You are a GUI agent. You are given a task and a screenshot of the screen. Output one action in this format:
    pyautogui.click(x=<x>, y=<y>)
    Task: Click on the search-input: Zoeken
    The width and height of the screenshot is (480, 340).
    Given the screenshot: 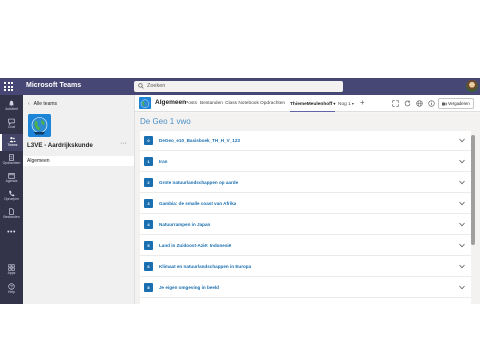 What is the action you would take?
    pyautogui.click(x=238, y=86)
    